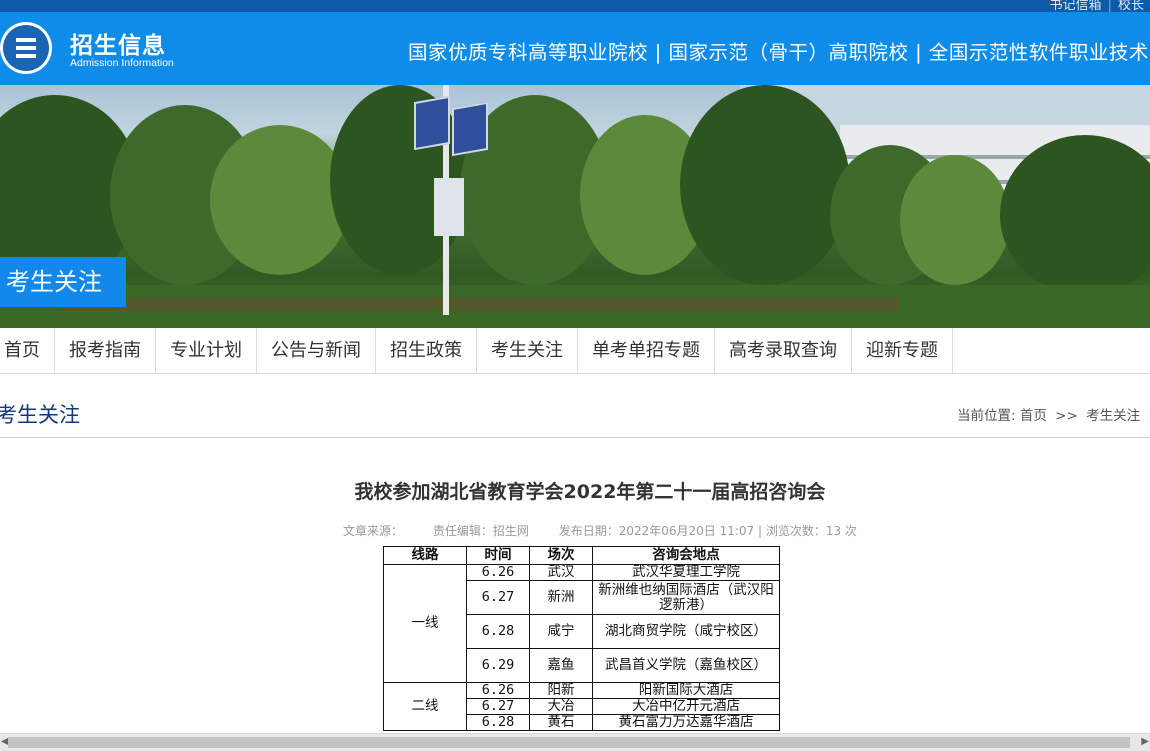 This screenshot has width=1150, height=751. I want to click on banner-flag, so click(449, 207).